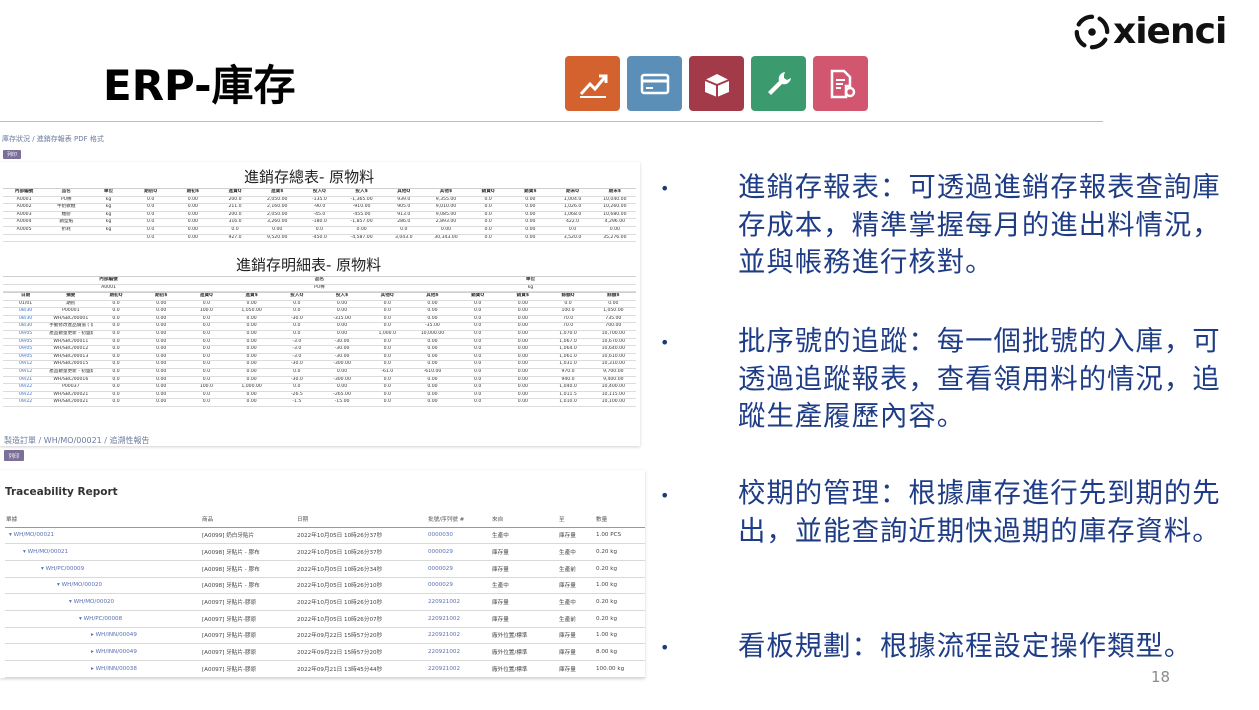 Image resolution: width=1259 pixels, height=710 pixels. I want to click on document-link: ▸ WH/INN/00038, so click(103, 669).